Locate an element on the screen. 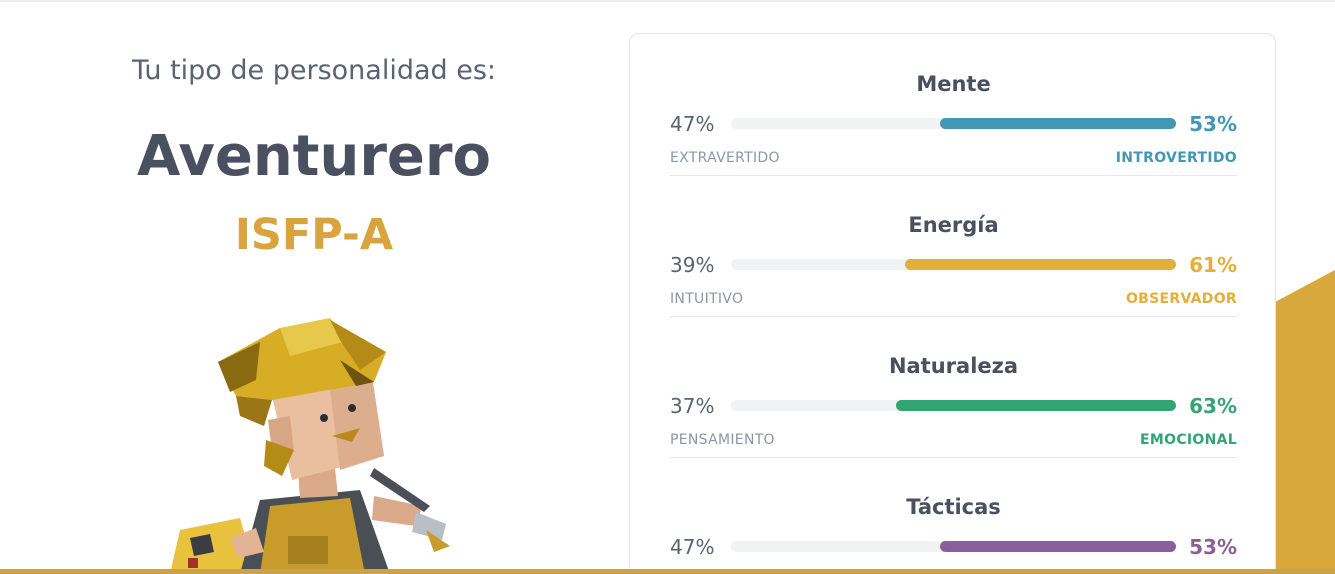 This screenshot has width=1335, height=574. intro-text: Tu tipo de personalidad es: is located at coordinates (314, 70).